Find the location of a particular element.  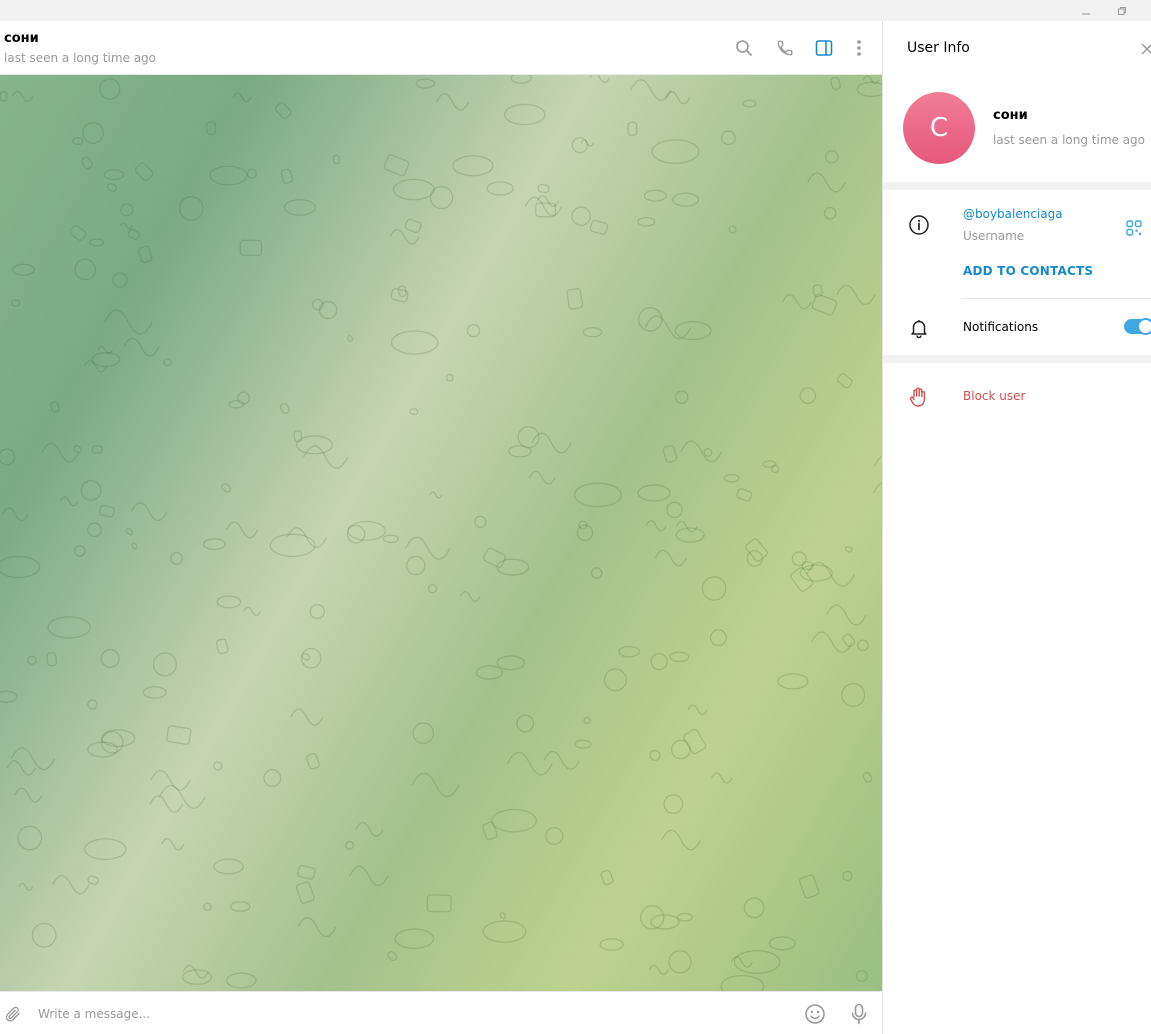

qr-code-icon is located at coordinates (1134, 228).